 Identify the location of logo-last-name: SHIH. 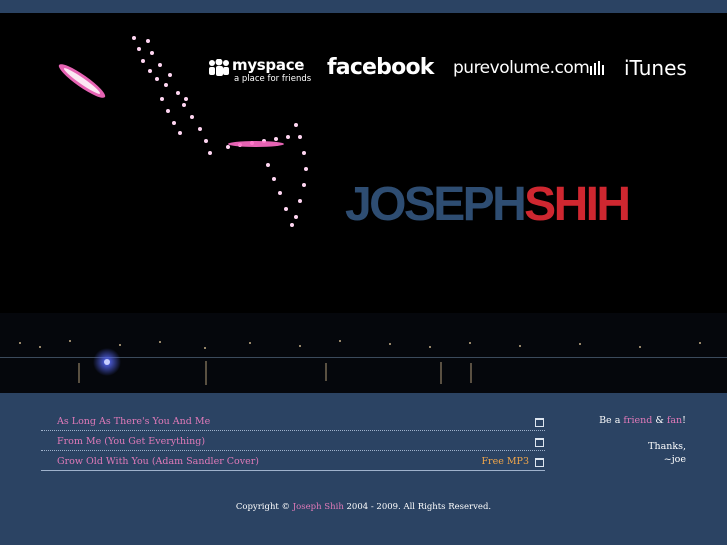
(577, 204).